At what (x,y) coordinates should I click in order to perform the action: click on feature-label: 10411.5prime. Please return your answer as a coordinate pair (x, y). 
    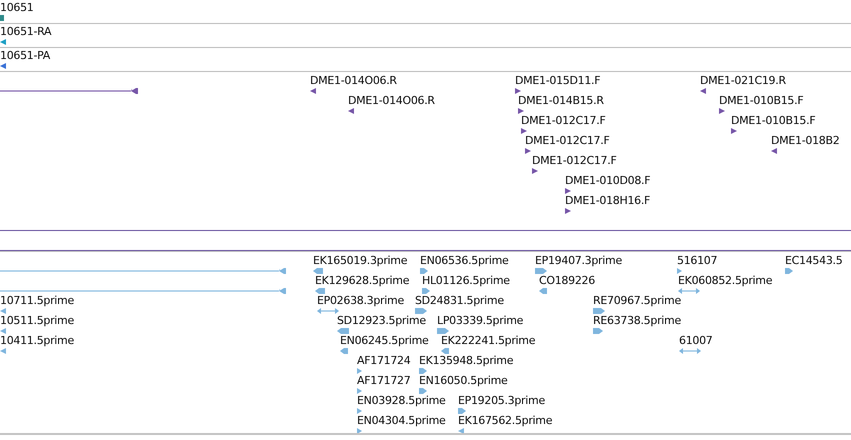
    Looking at the image, I should click on (37, 340).